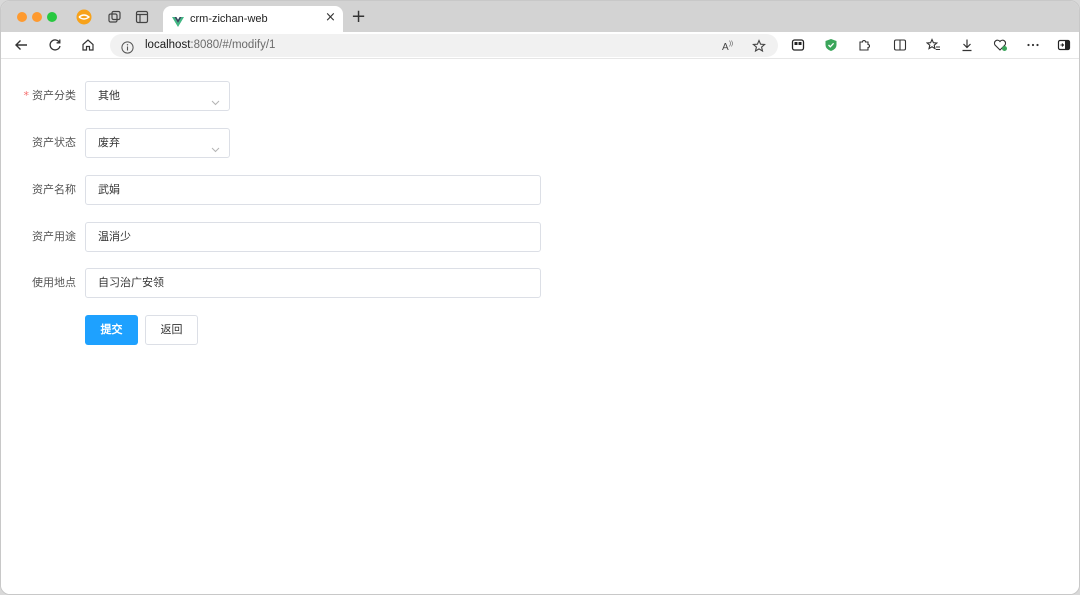 Image resolution: width=1080 pixels, height=595 pixels. I want to click on favorites-icon, so click(933, 45).